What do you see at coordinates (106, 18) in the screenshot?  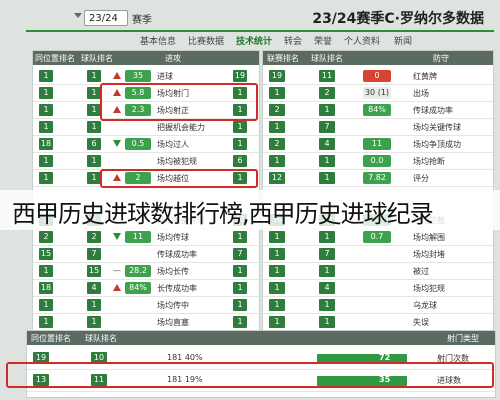 I see `season-select: 23/24` at bounding box center [106, 18].